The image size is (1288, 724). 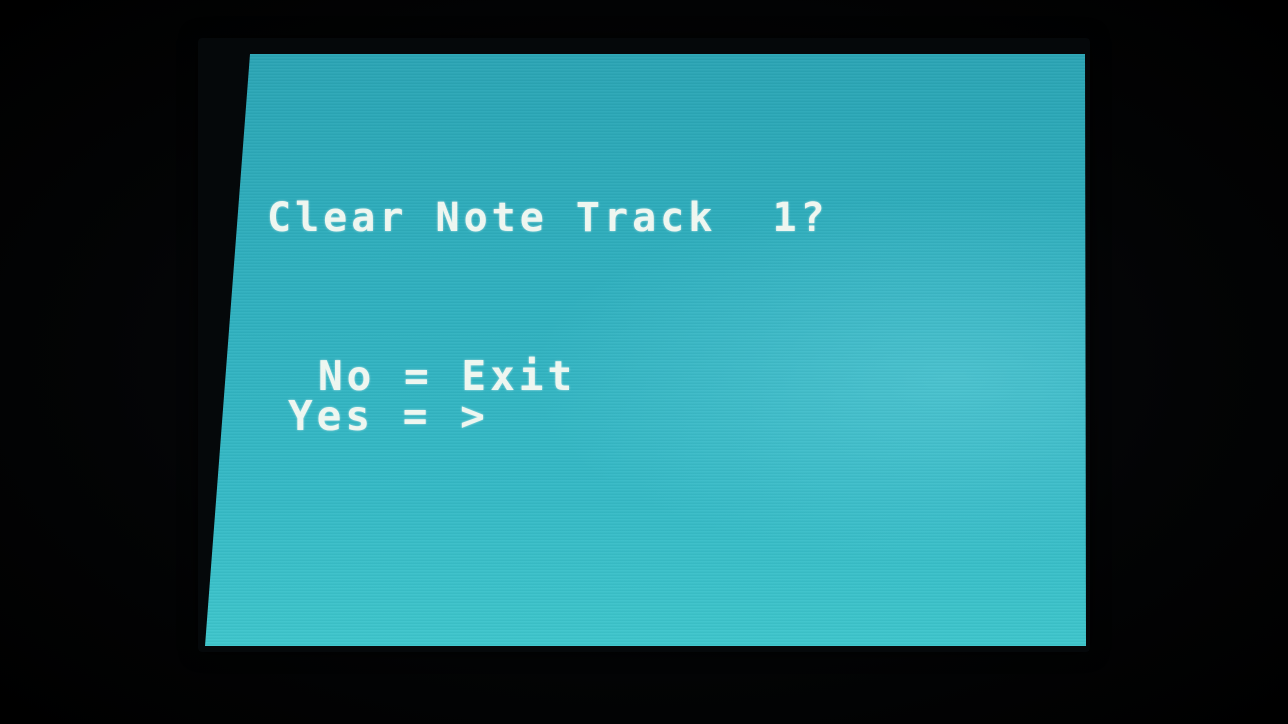 What do you see at coordinates (548, 218) in the screenshot?
I see `clear-track-prompt: Clear Note Track 1?` at bounding box center [548, 218].